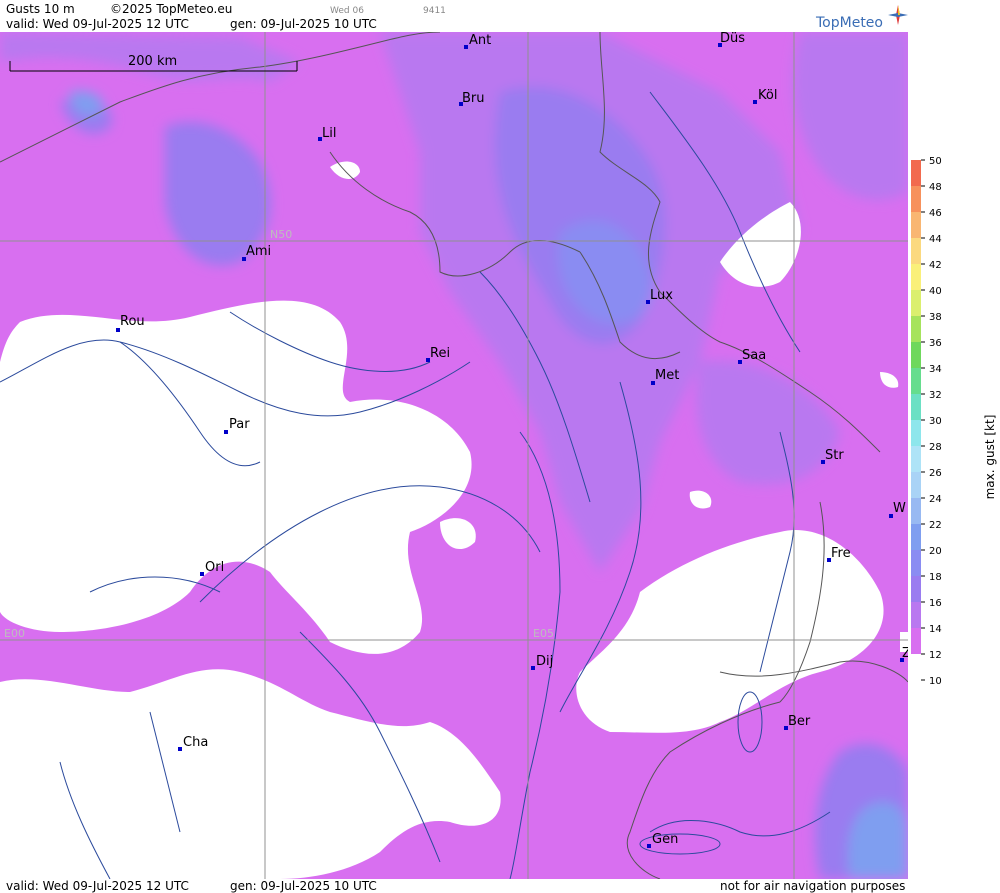 The height and width of the screenshot is (893, 1000). I want to click on legend-tick-label: 20, so click(935, 551).